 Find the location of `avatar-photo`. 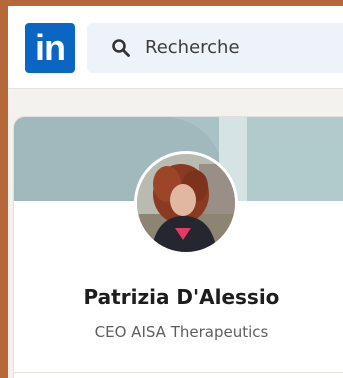

avatar-photo is located at coordinates (186, 203).